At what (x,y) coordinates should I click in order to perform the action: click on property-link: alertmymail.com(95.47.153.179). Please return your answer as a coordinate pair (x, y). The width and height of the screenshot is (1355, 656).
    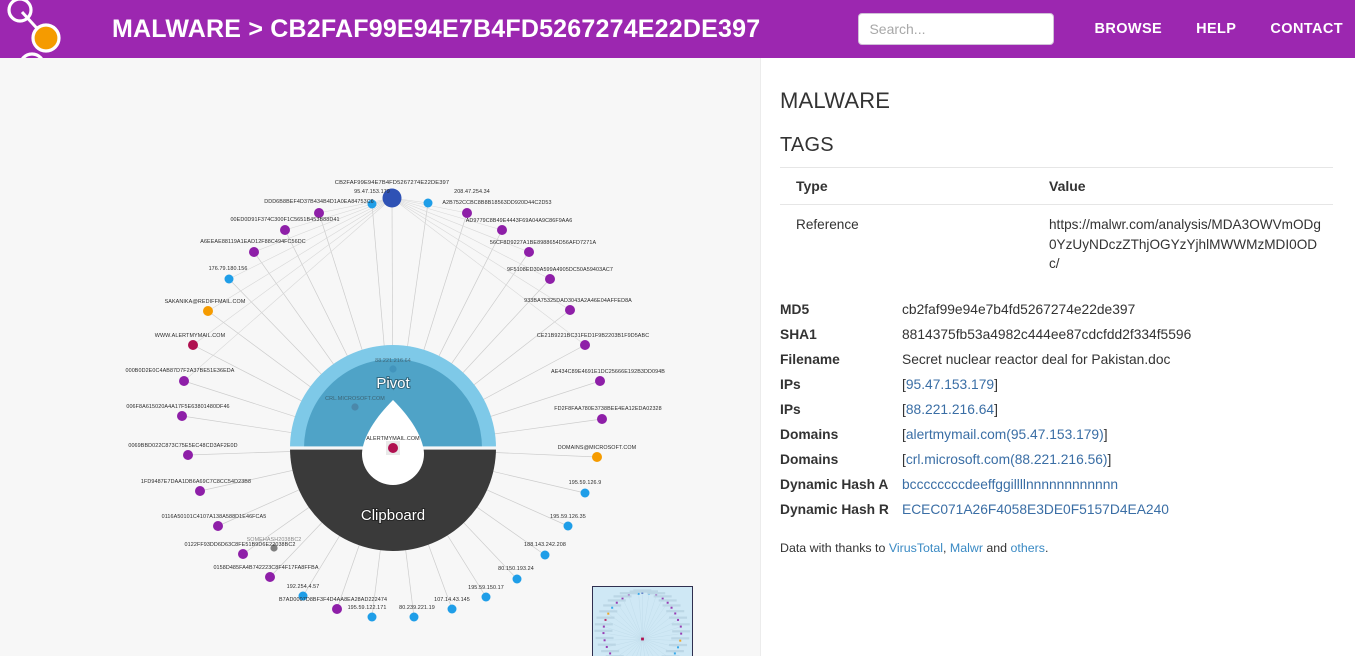
    Looking at the image, I should click on (1005, 434).